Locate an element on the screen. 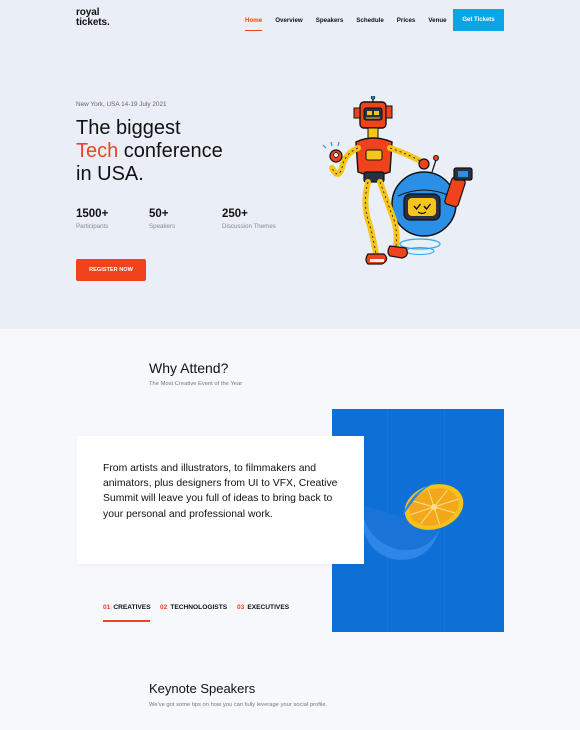 The height and width of the screenshot is (730, 580). headline-line2: conference is located at coordinates (170, 151).